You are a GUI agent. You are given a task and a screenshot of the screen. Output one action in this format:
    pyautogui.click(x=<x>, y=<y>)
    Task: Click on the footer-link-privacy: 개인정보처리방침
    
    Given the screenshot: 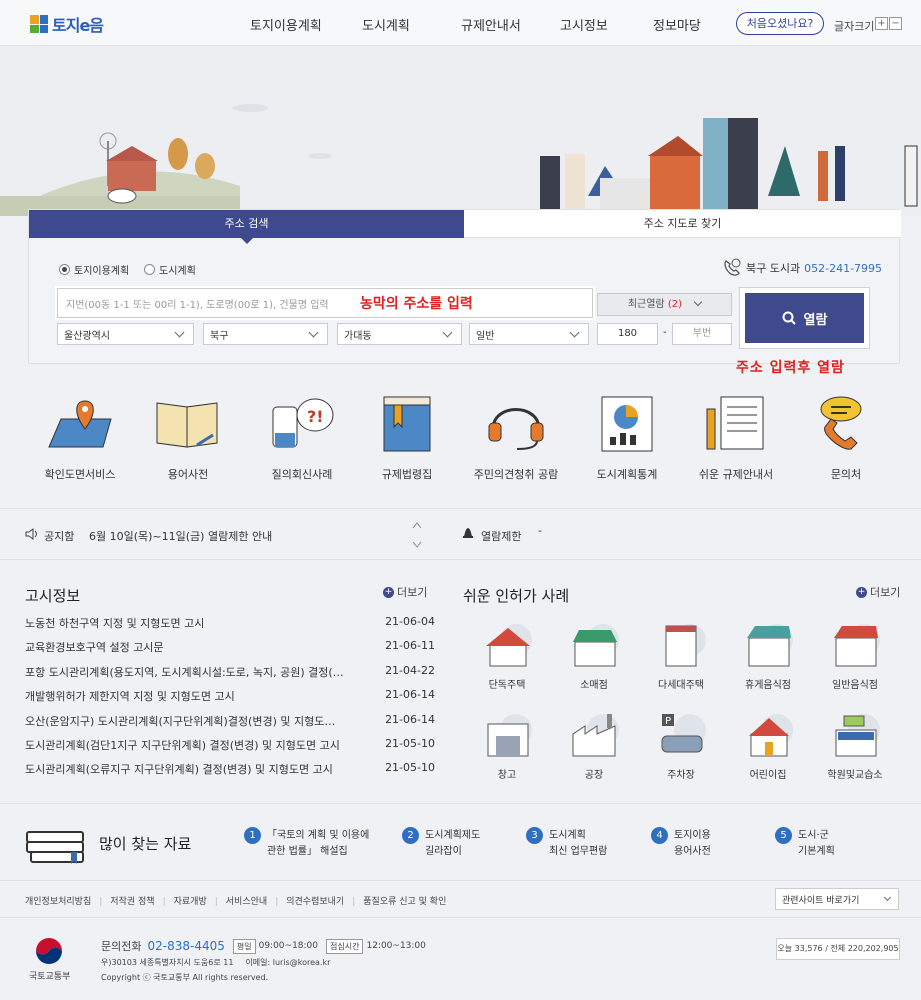 What is the action you would take?
    pyautogui.click(x=58, y=900)
    